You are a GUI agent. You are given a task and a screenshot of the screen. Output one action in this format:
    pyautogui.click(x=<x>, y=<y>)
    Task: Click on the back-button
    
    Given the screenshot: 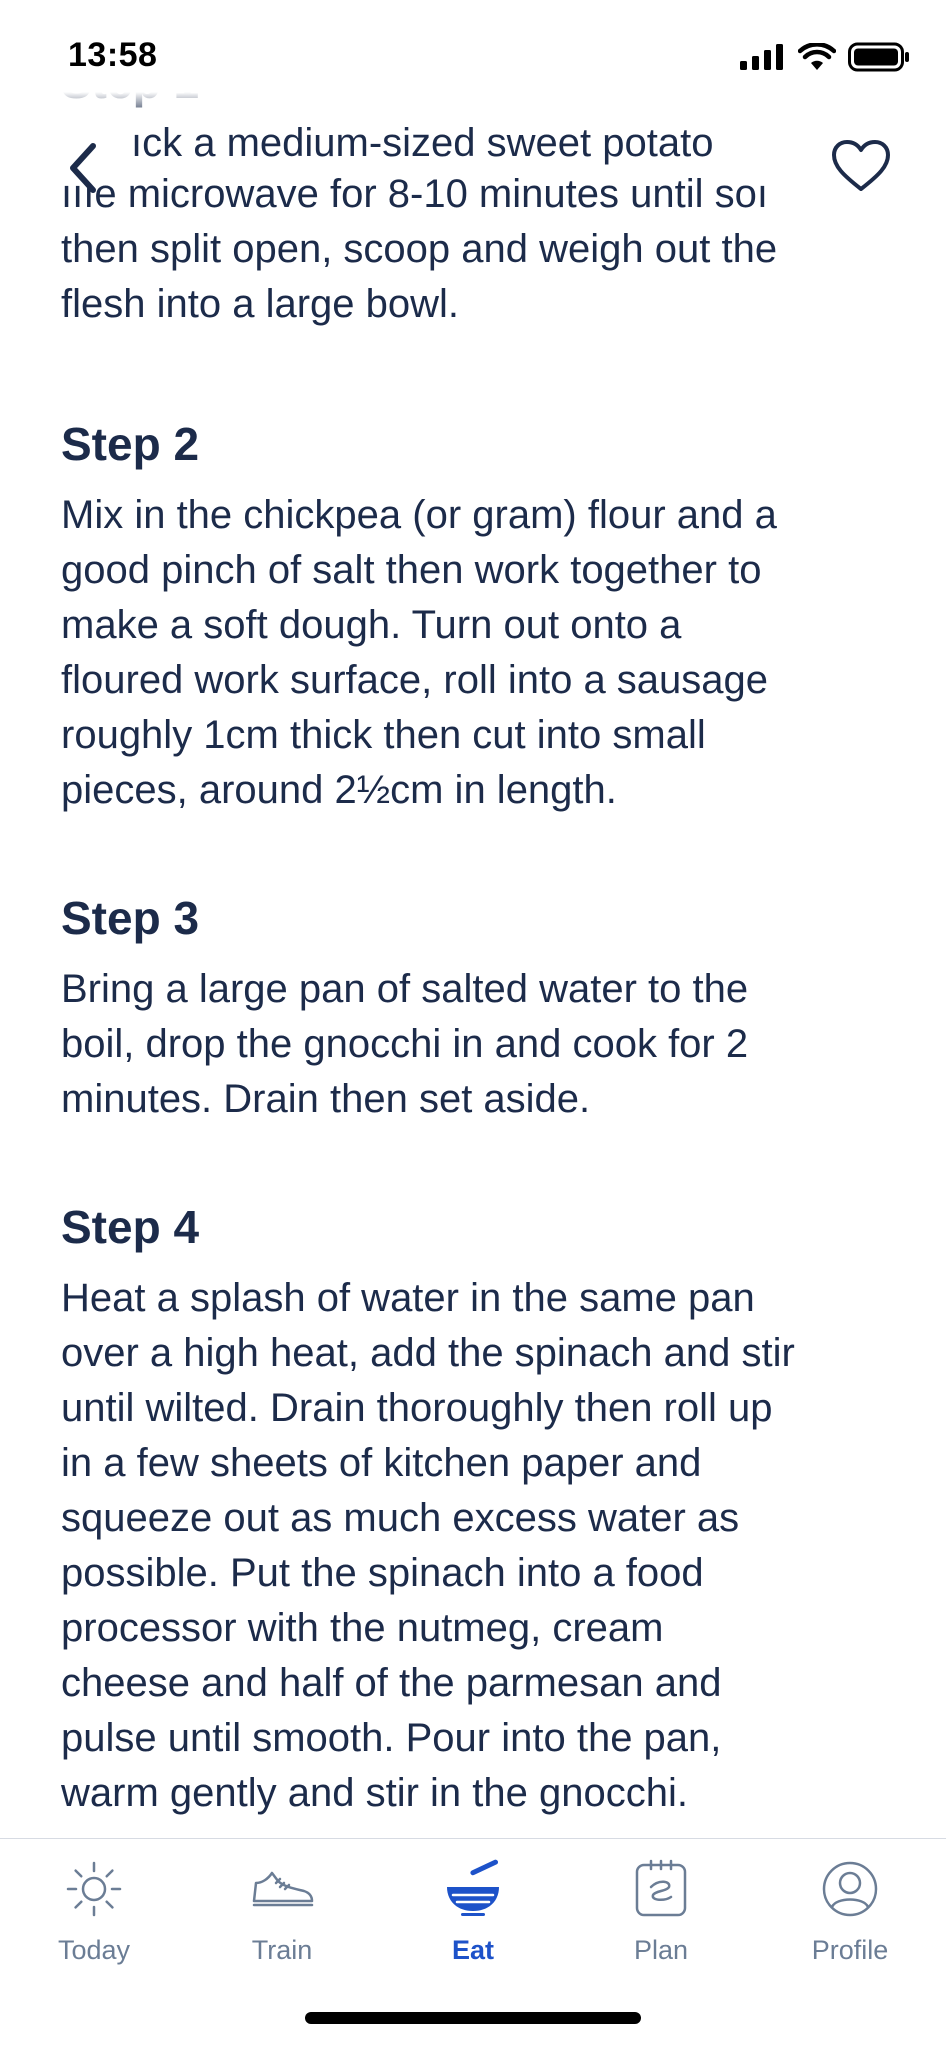 What is the action you would take?
    pyautogui.click(x=82, y=168)
    